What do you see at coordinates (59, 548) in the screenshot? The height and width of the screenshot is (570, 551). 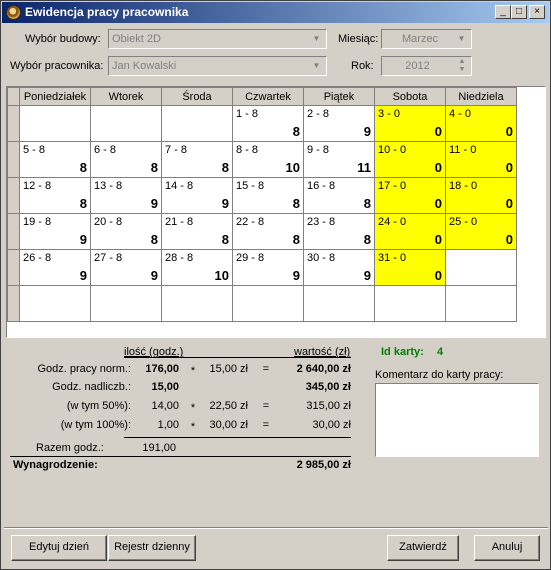 I see `edit-day-button: Edytuj dzień` at bounding box center [59, 548].